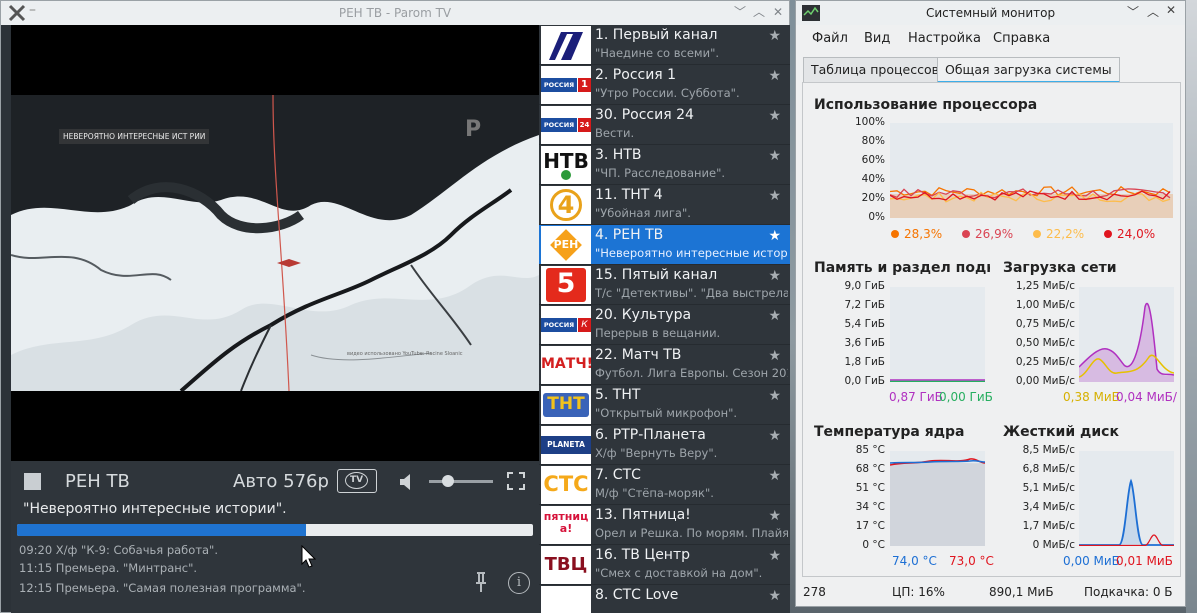 This screenshot has width=1197, height=613. I want to click on channel-name: 22. Матч ТВ, so click(638, 355).